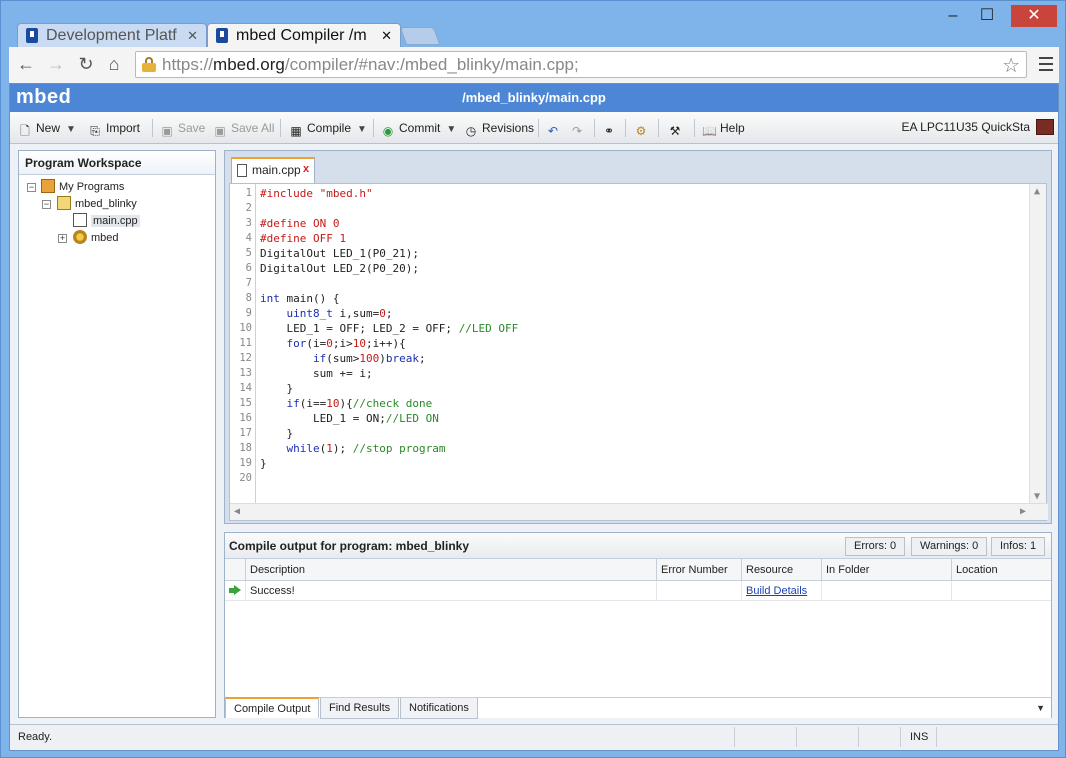 The image size is (1066, 758). Describe the element at coordinates (86, 64) in the screenshot. I see `reload-icon: ↻` at that location.